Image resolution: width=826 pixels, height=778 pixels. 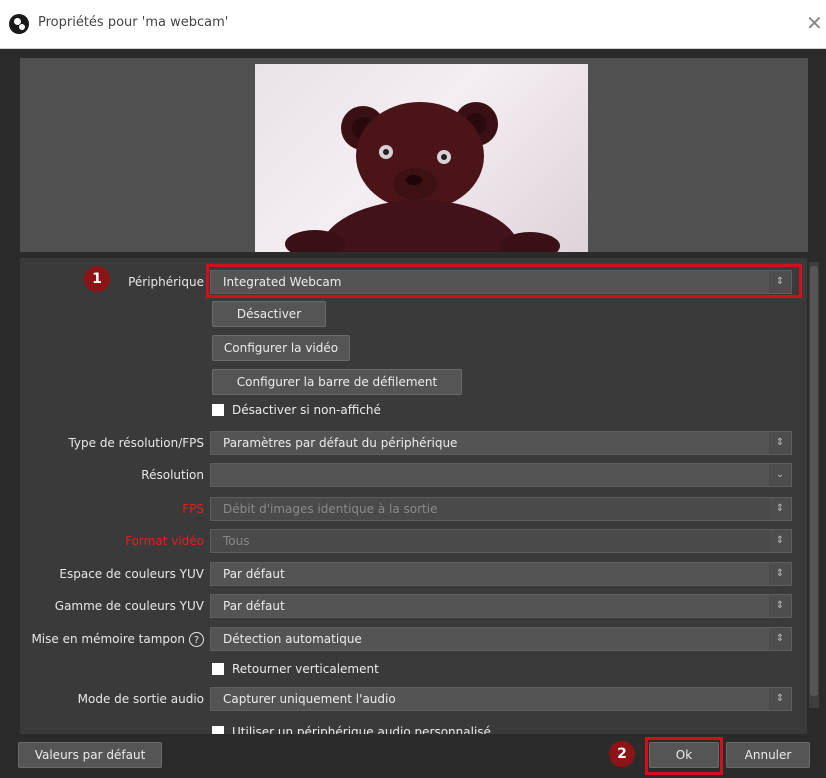 I want to click on deactivate-when-hidden-checkbox: Désactiver si non-affiché, so click(x=296, y=410).